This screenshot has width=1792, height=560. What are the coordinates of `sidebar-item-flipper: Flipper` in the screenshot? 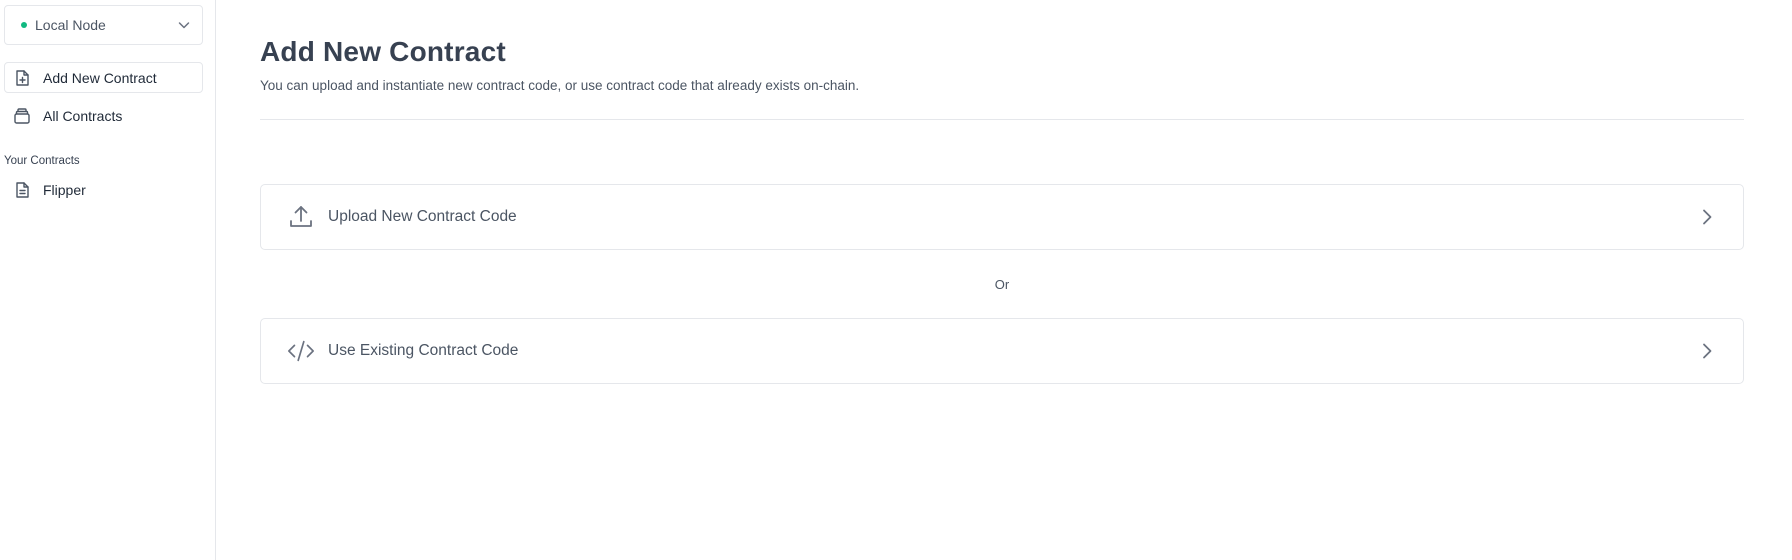 It's located at (103, 189).